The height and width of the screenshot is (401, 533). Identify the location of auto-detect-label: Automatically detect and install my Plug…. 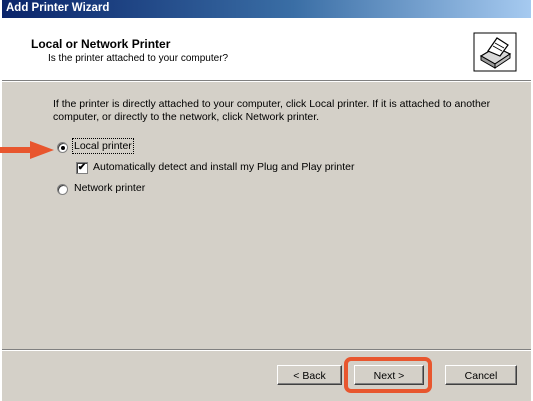
(223, 167).